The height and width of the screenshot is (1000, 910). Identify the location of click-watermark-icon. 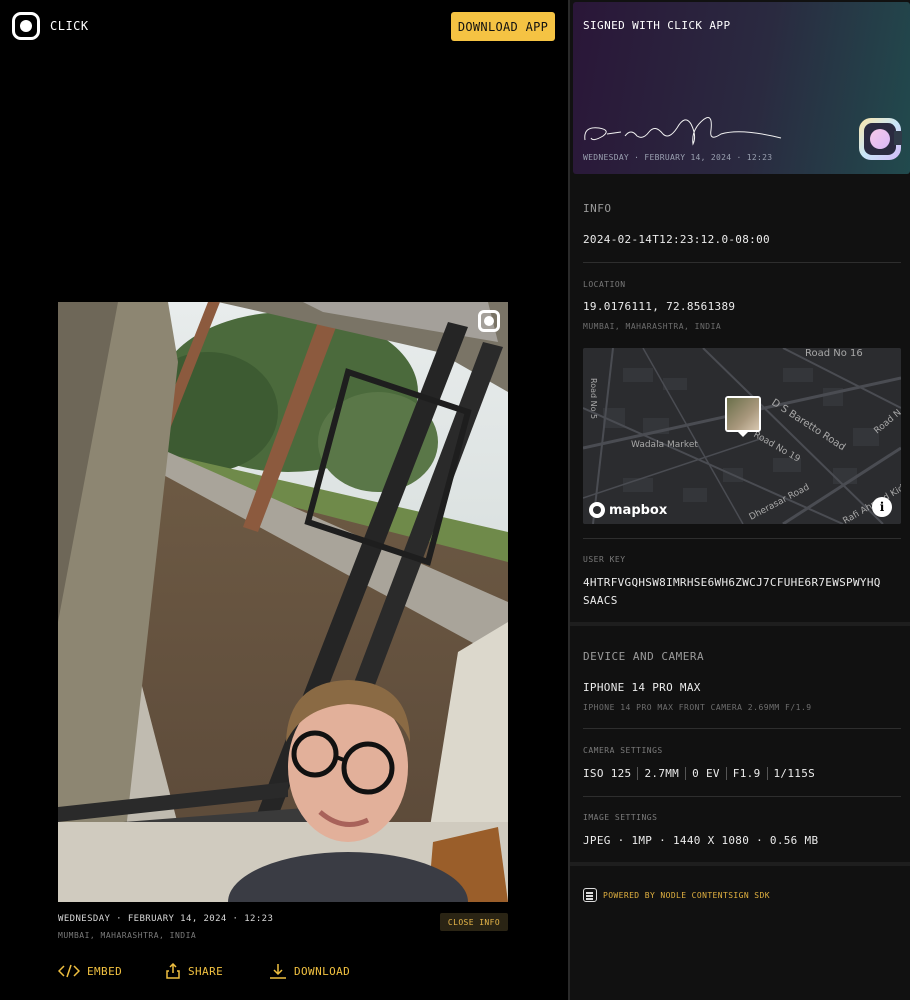
(489, 321).